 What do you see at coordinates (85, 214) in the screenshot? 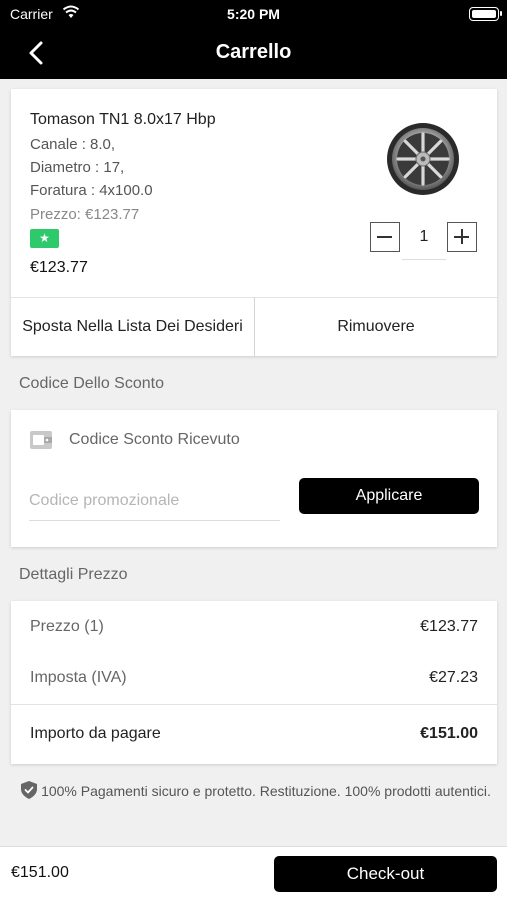
I see `product-price-label: Prezzo: €123.77` at bounding box center [85, 214].